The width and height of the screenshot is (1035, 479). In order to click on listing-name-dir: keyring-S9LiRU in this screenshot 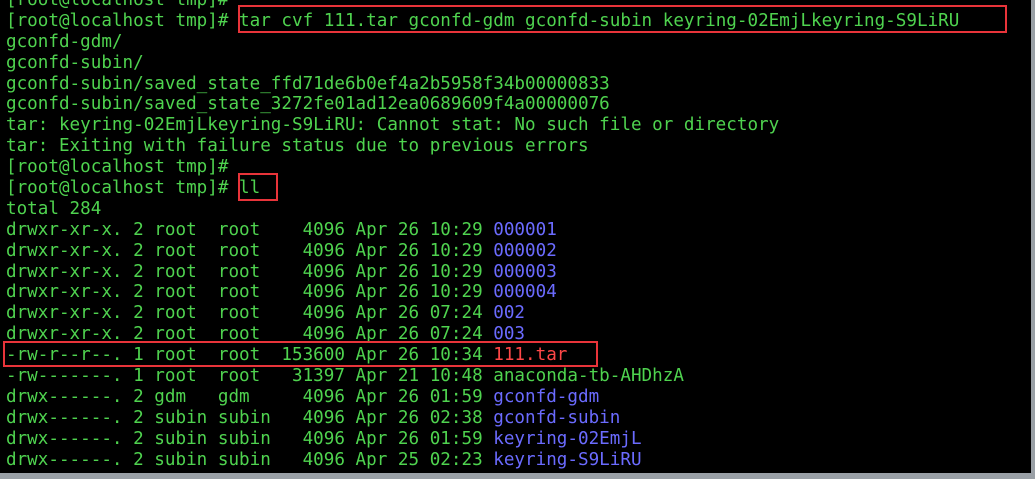, I will do `click(567, 459)`.